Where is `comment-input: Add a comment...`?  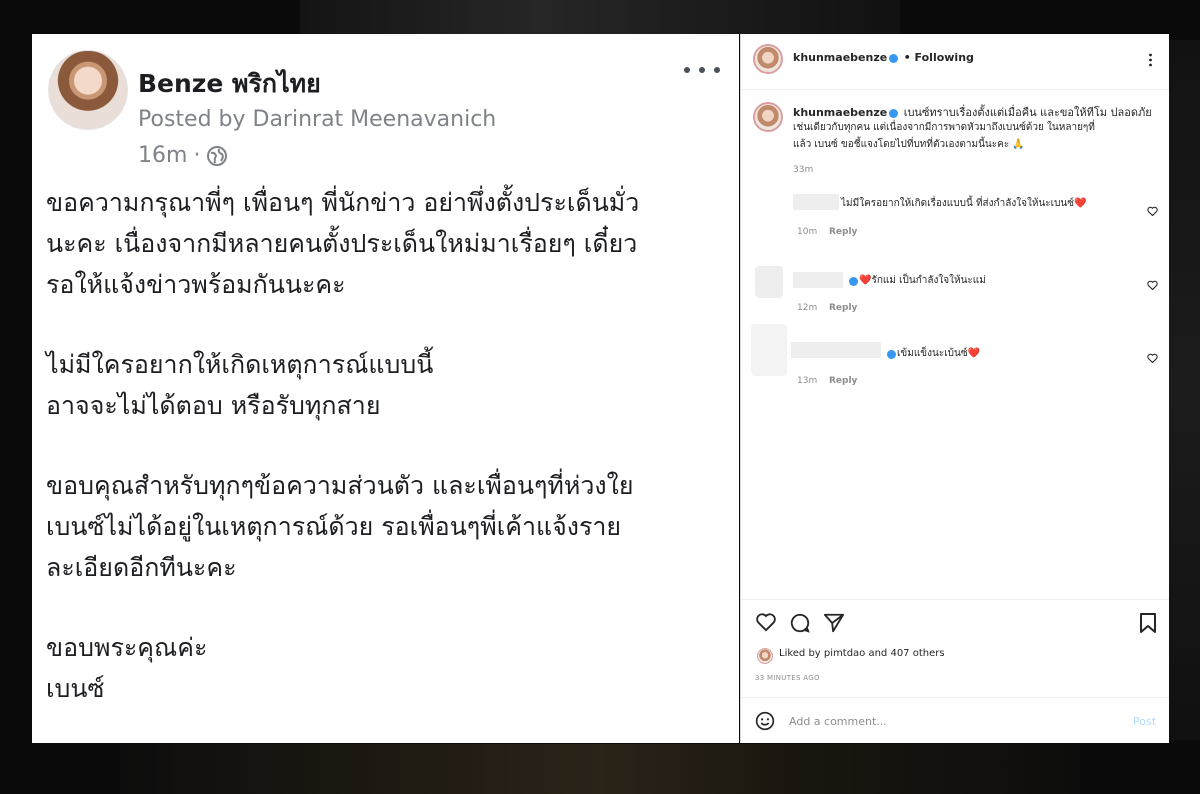 comment-input: Add a comment... is located at coordinates (838, 721).